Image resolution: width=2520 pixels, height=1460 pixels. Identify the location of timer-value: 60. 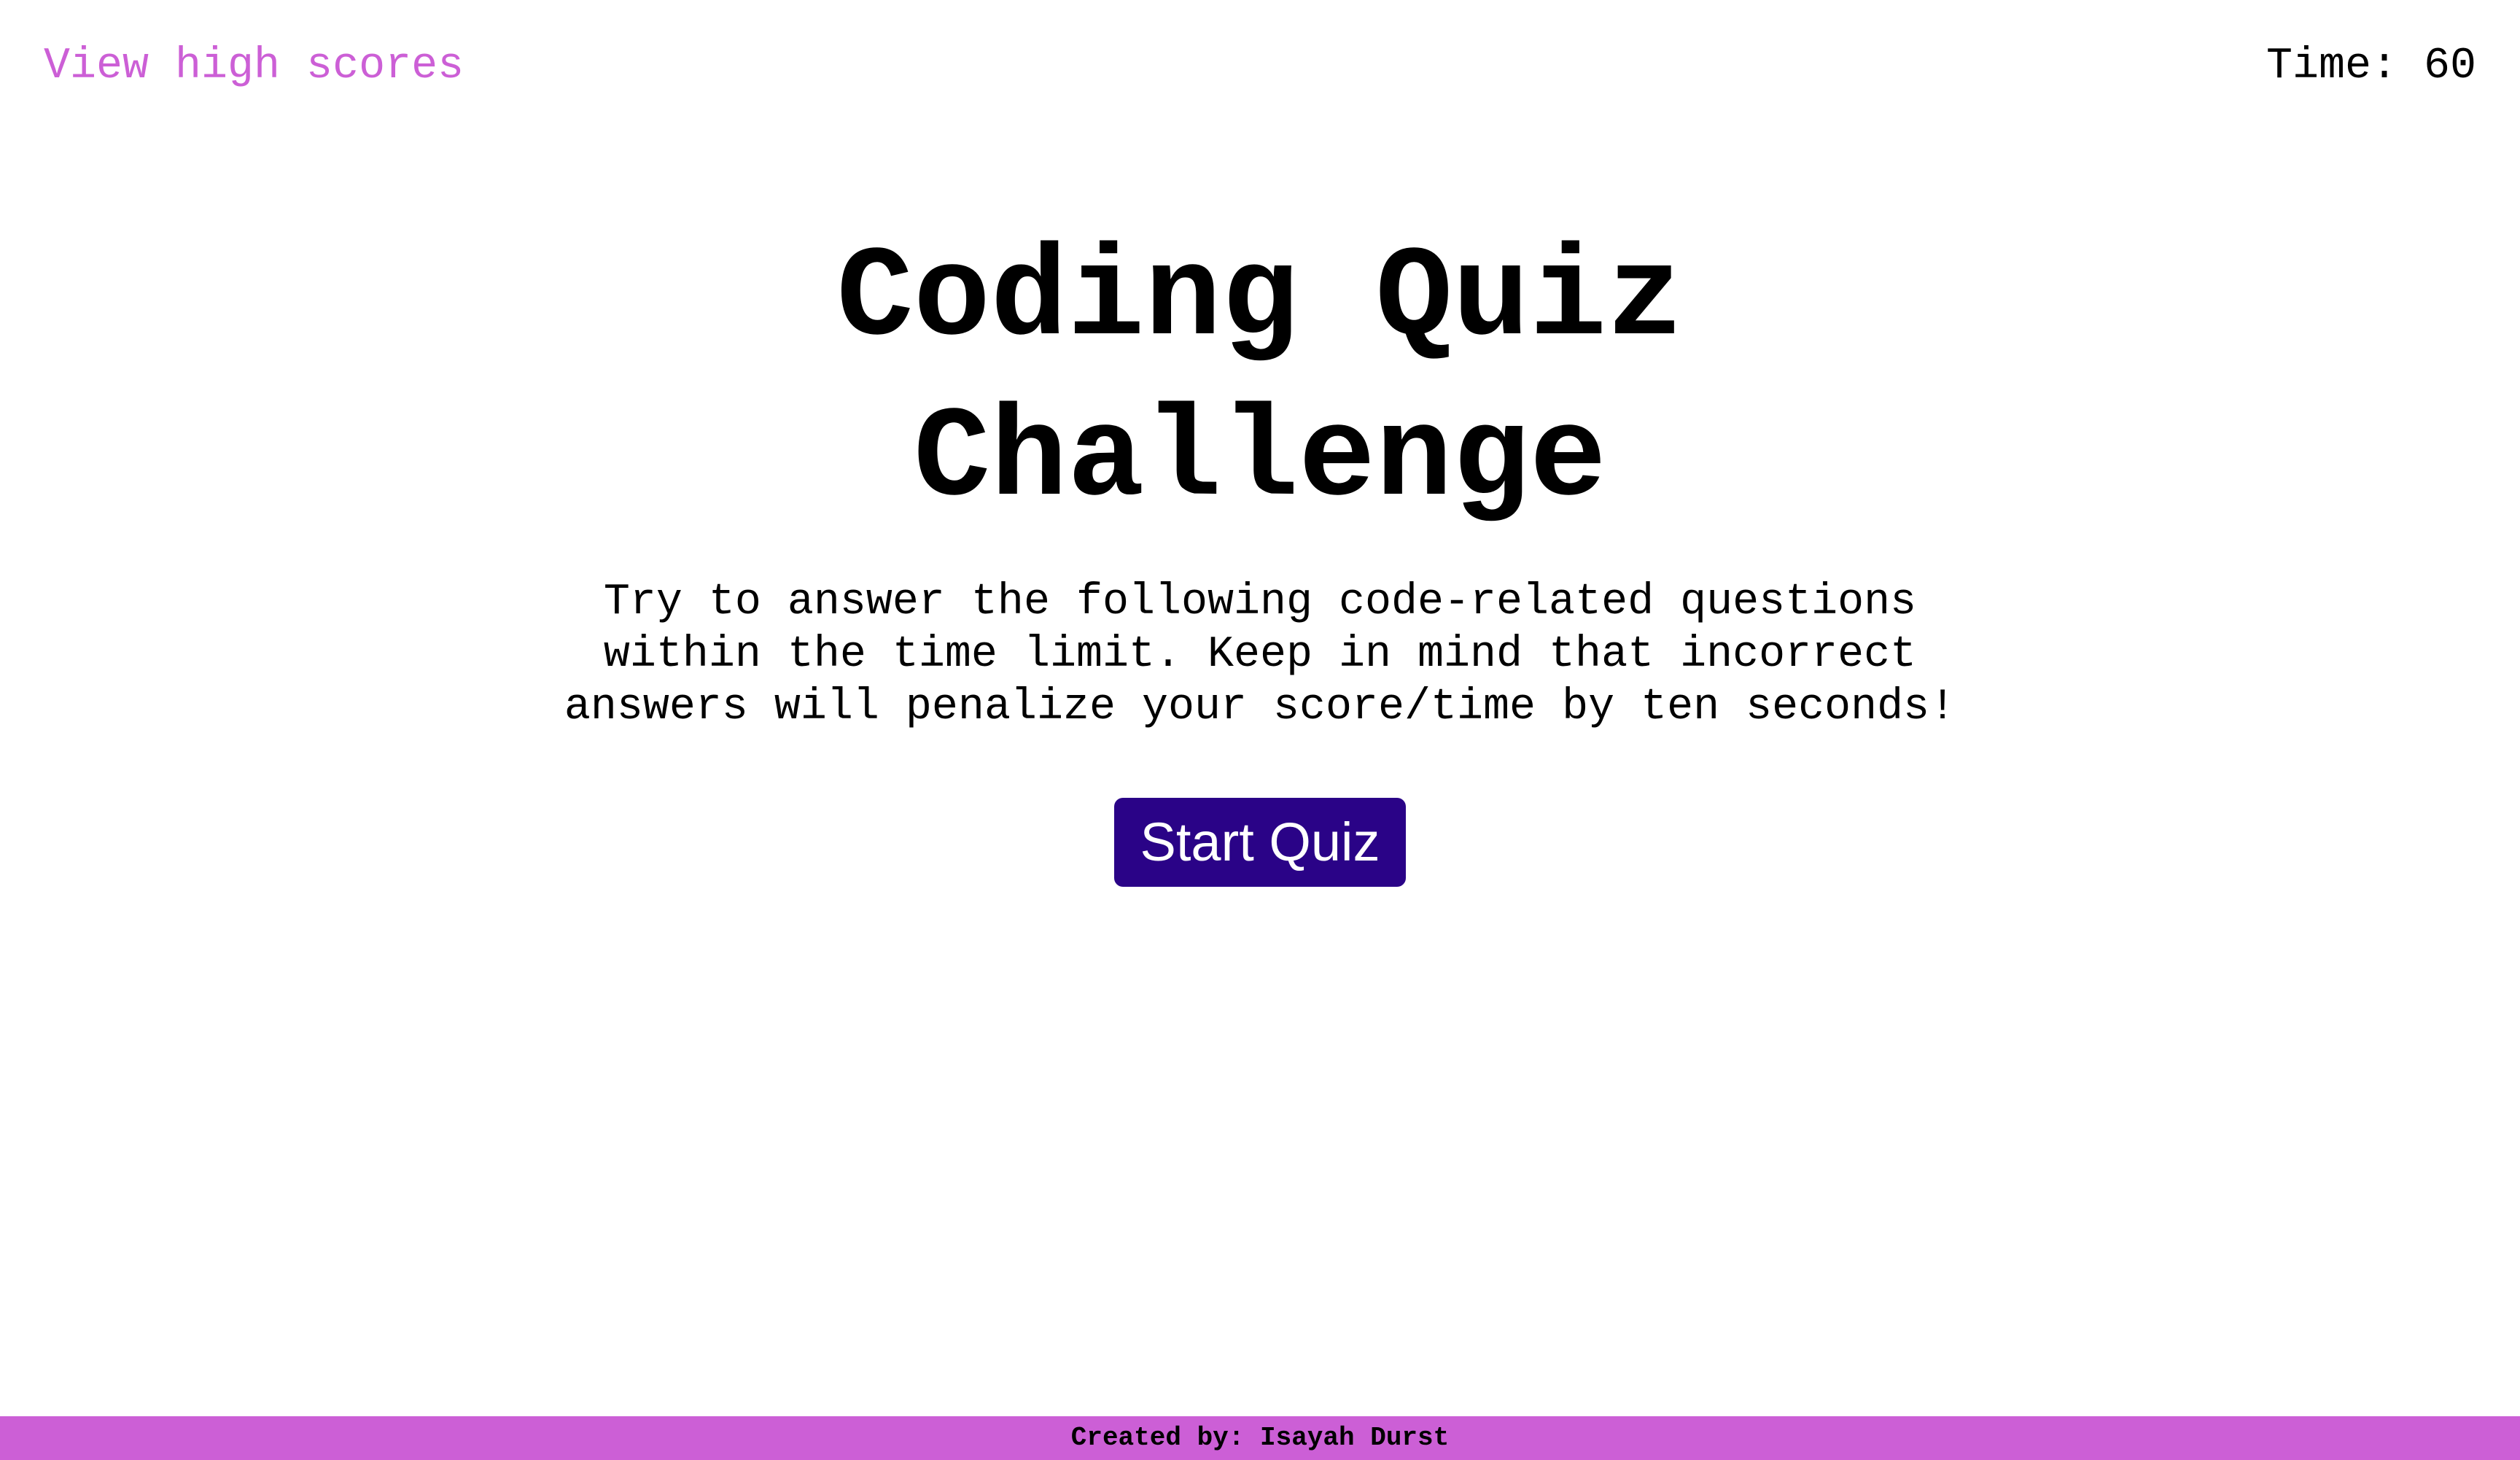
(2449, 66).